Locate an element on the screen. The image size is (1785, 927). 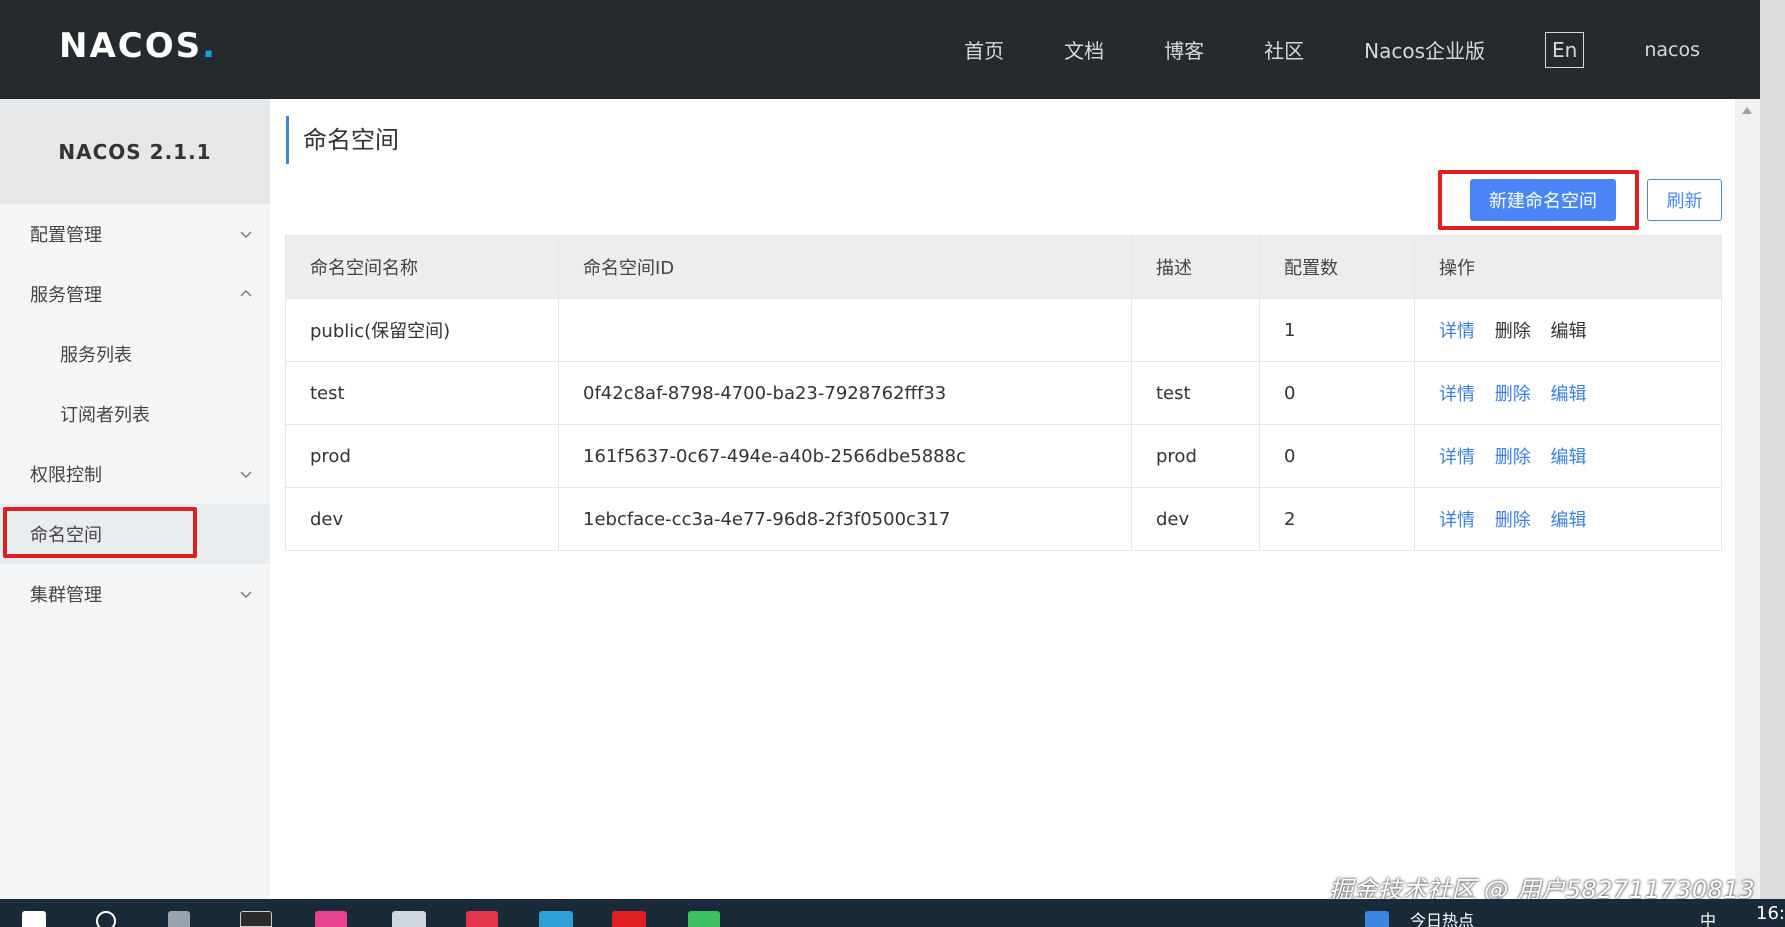
sidebar-item-config-management: 配置管理 is located at coordinates (135, 234).